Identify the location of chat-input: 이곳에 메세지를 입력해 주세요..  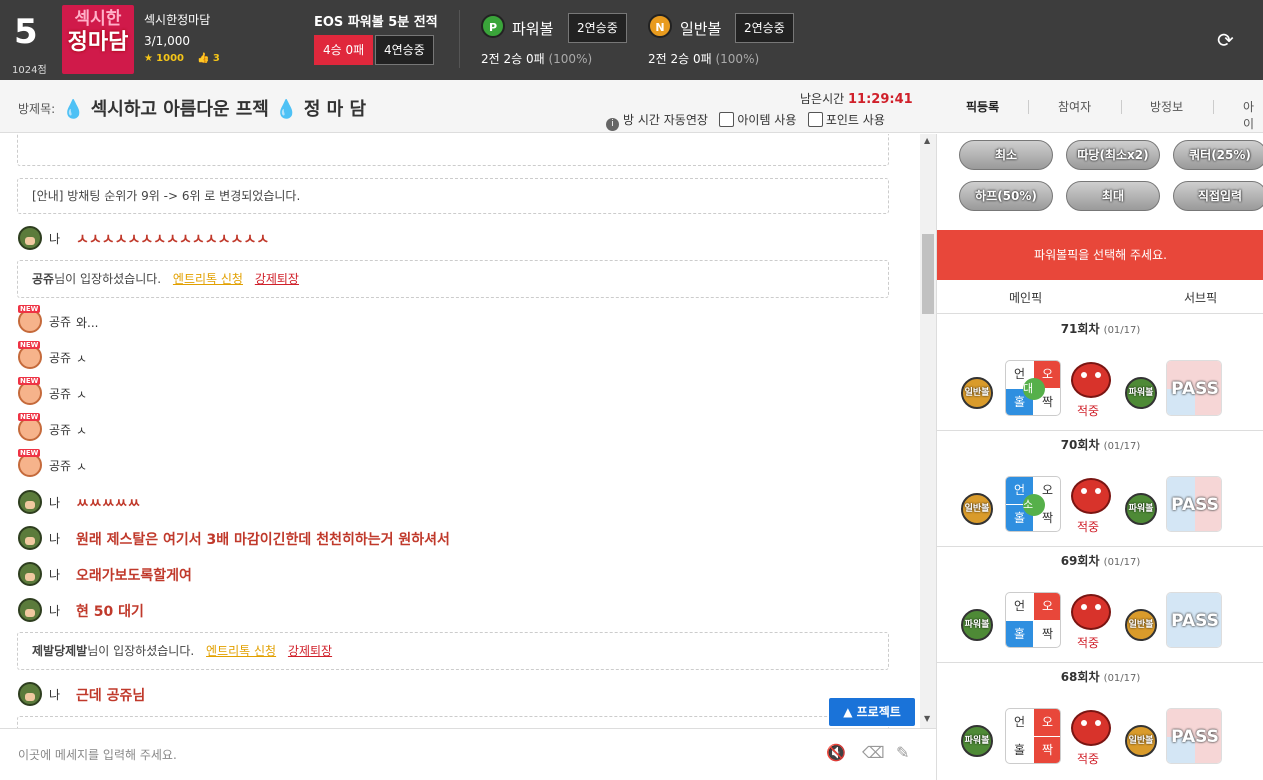
(97, 754).